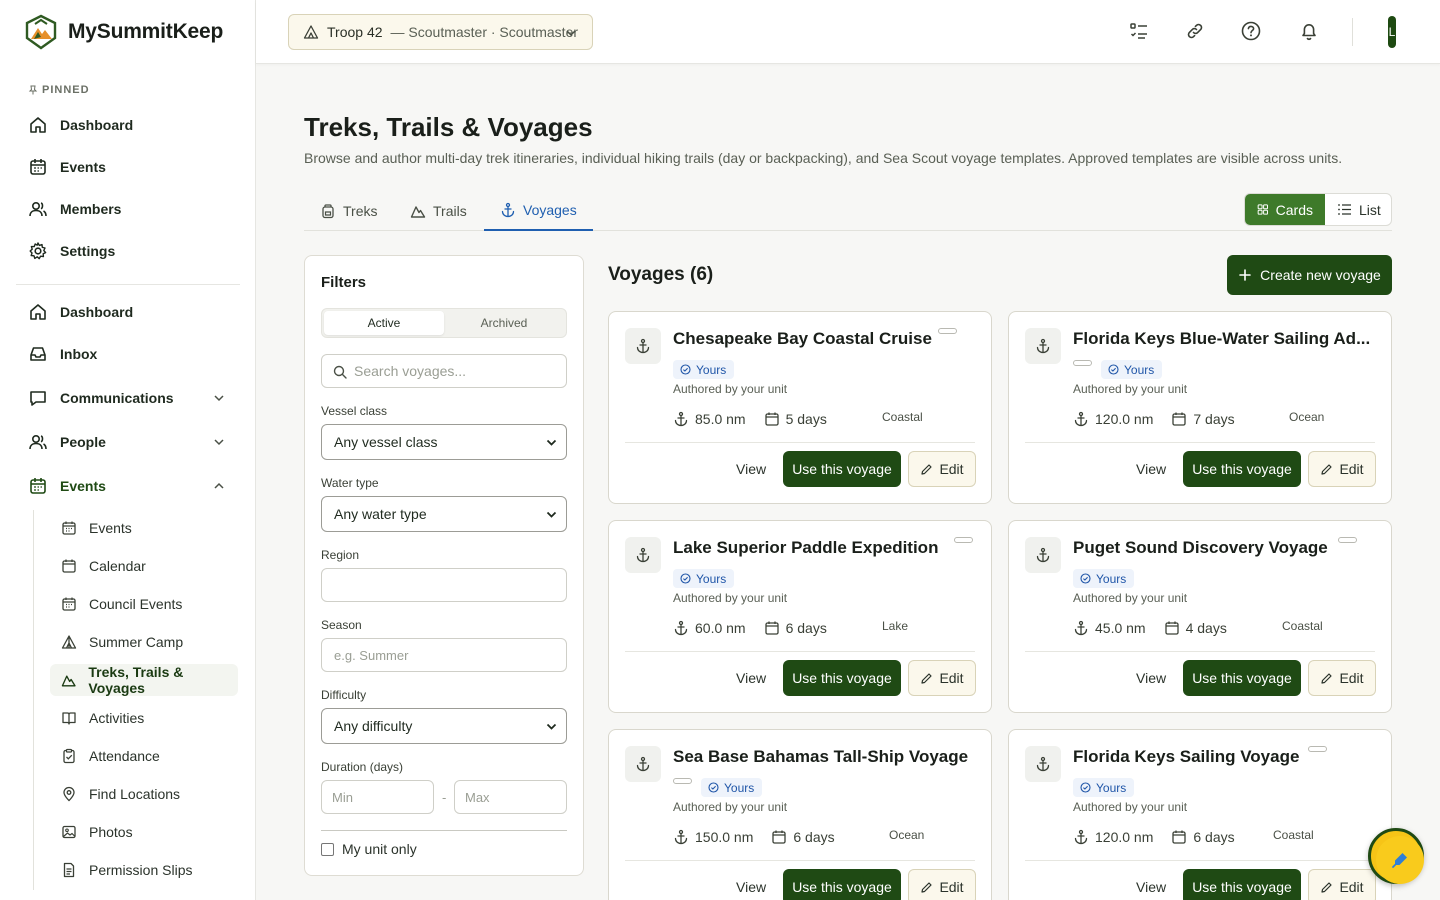 Image resolution: width=1440 pixels, height=900 pixels. Describe the element at coordinates (685, 369) in the screenshot. I see `check-circle-icon` at that location.